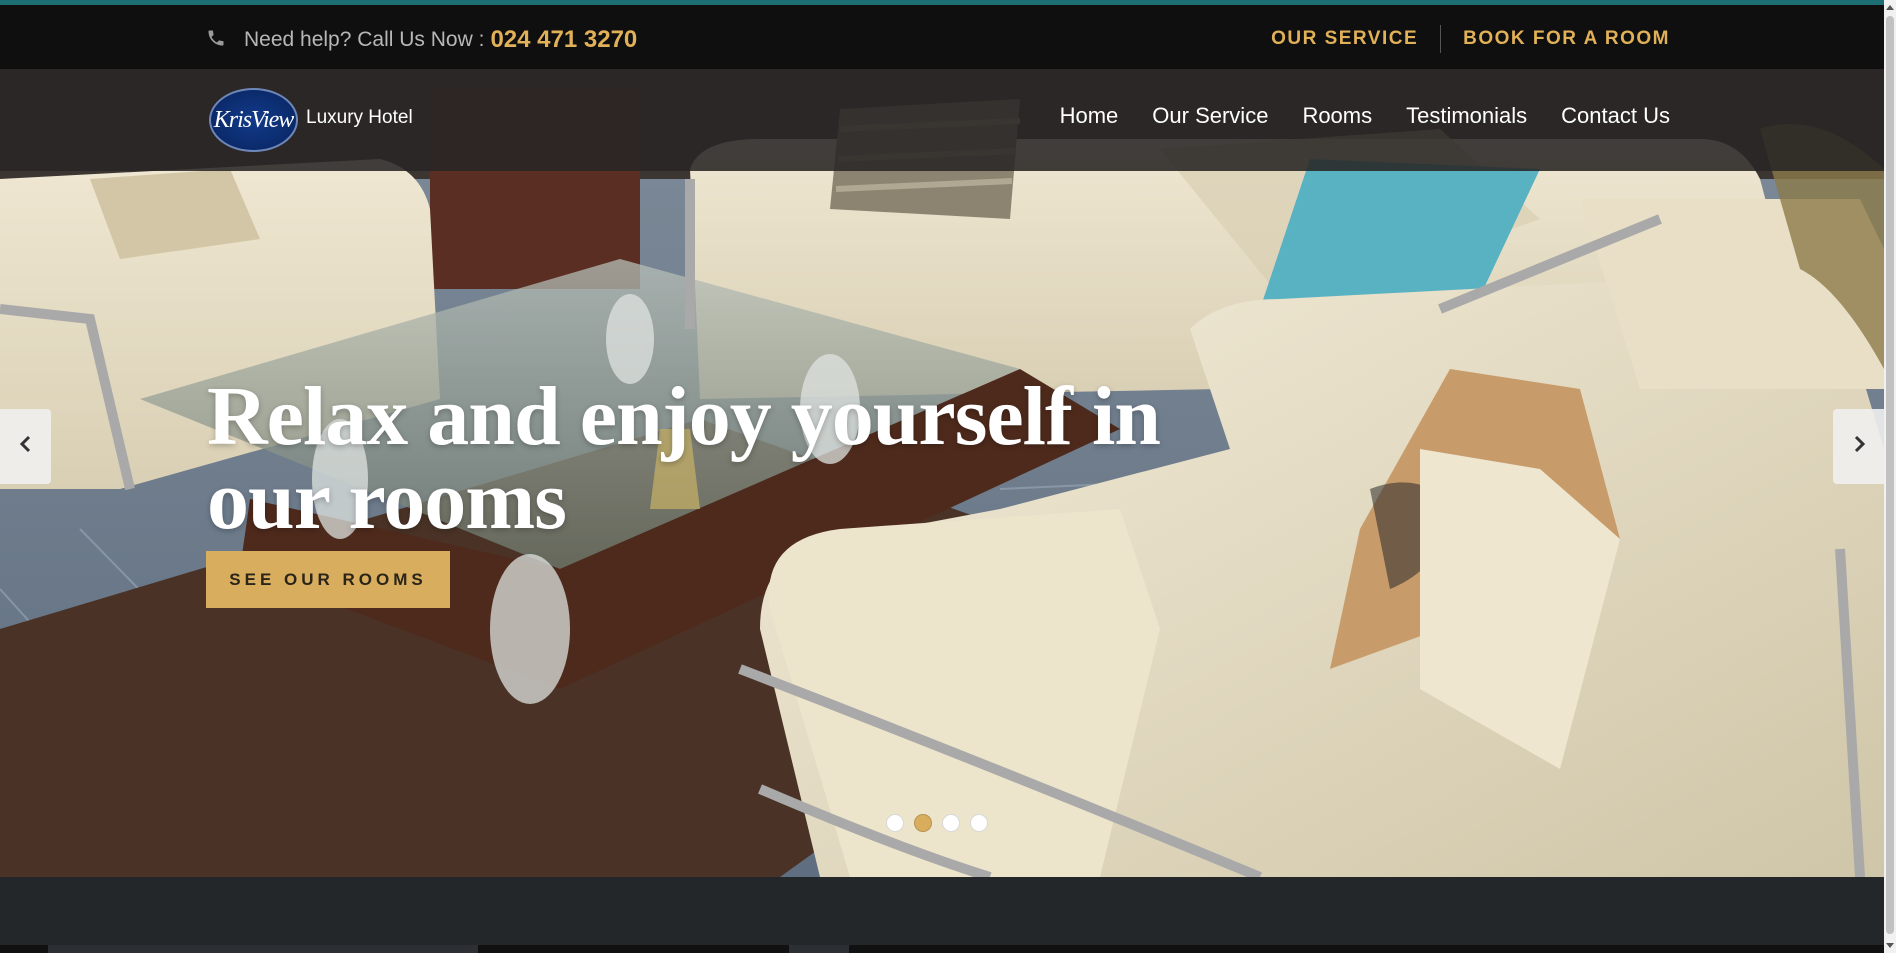  I want to click on brand-subtitle: Luxury Hotel, so click(359, 117).